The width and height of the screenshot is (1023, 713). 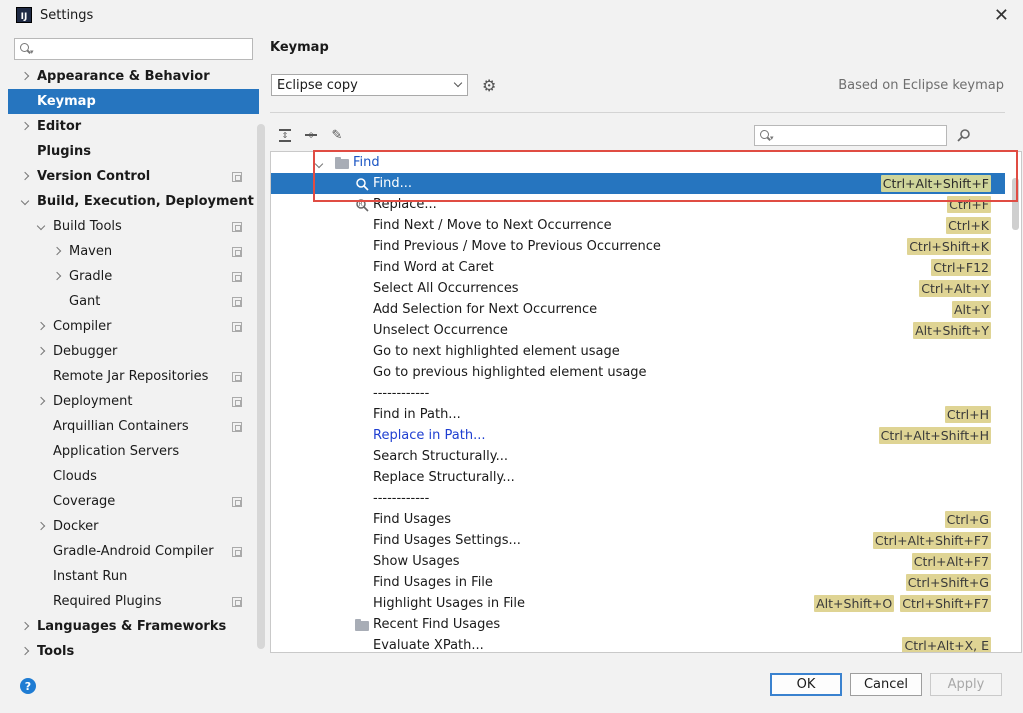 I want to click on divider, so click(x=637, y=112).